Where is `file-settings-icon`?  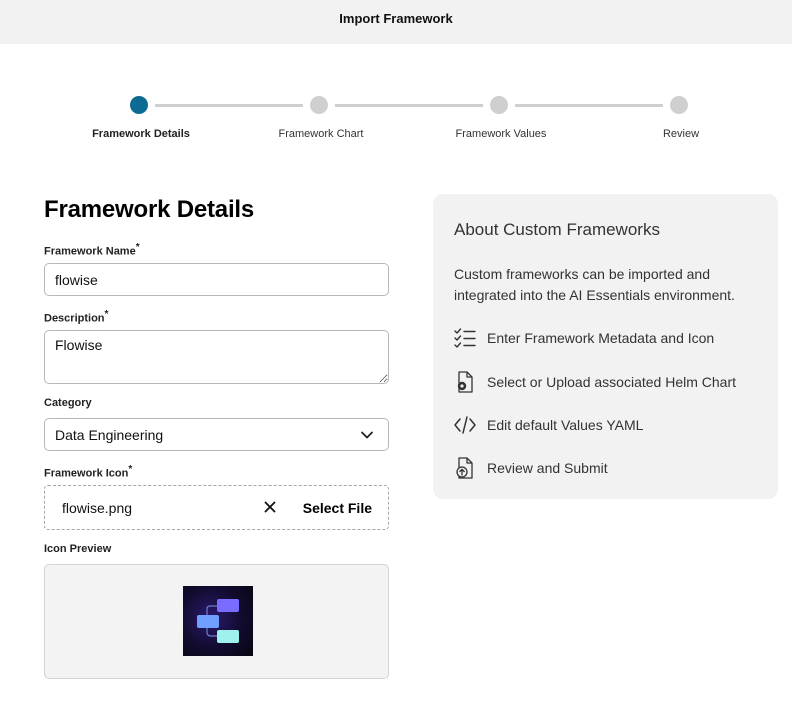
file-settings-icon is located at coordinates (465, 382).